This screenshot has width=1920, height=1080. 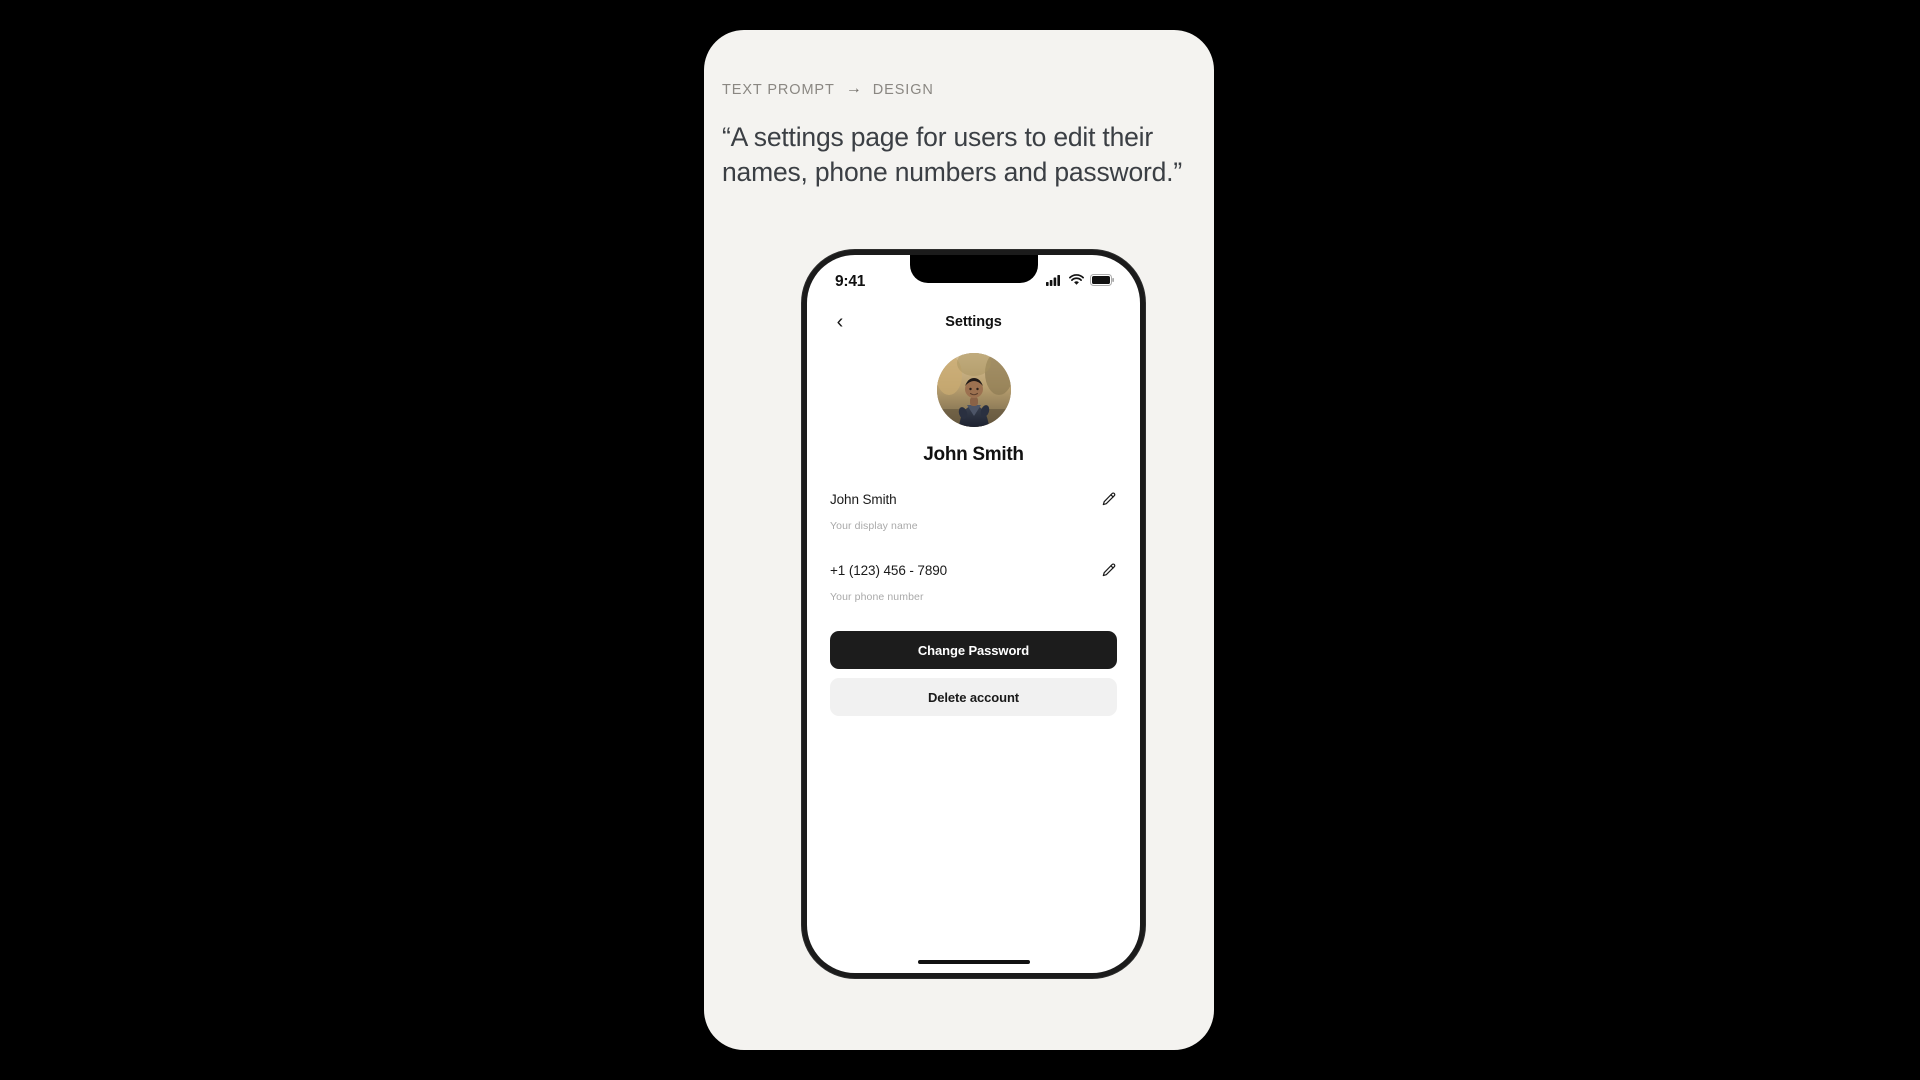 What do you see at coordinates (973, 962) in the screenshot?
I see `home-indicator-bar` at bounding box center [973, 962].